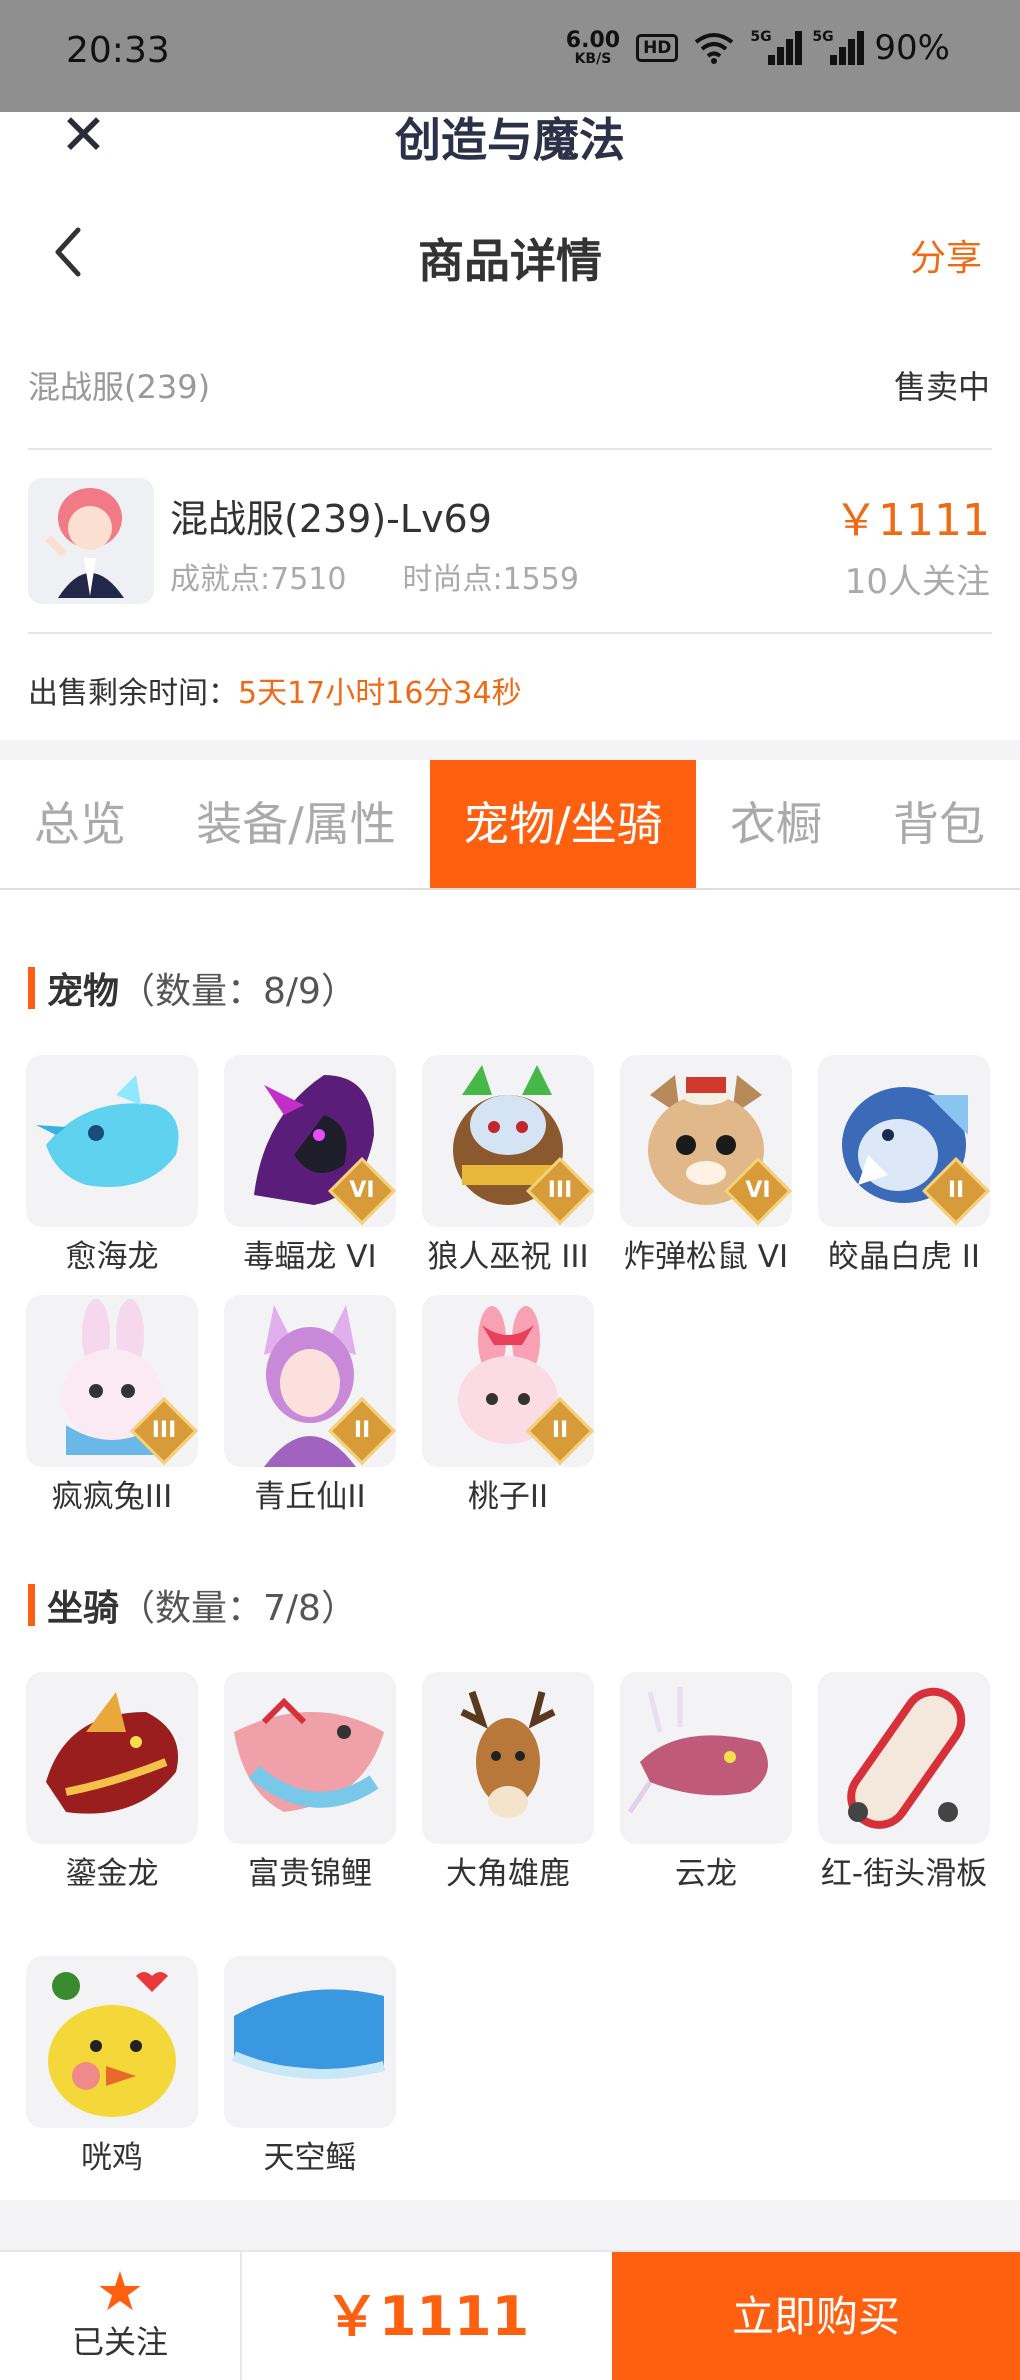  Describe the element at coordinates (112, 2158) in the screenshot. I see `mount-name: 咣鸡` at that location.